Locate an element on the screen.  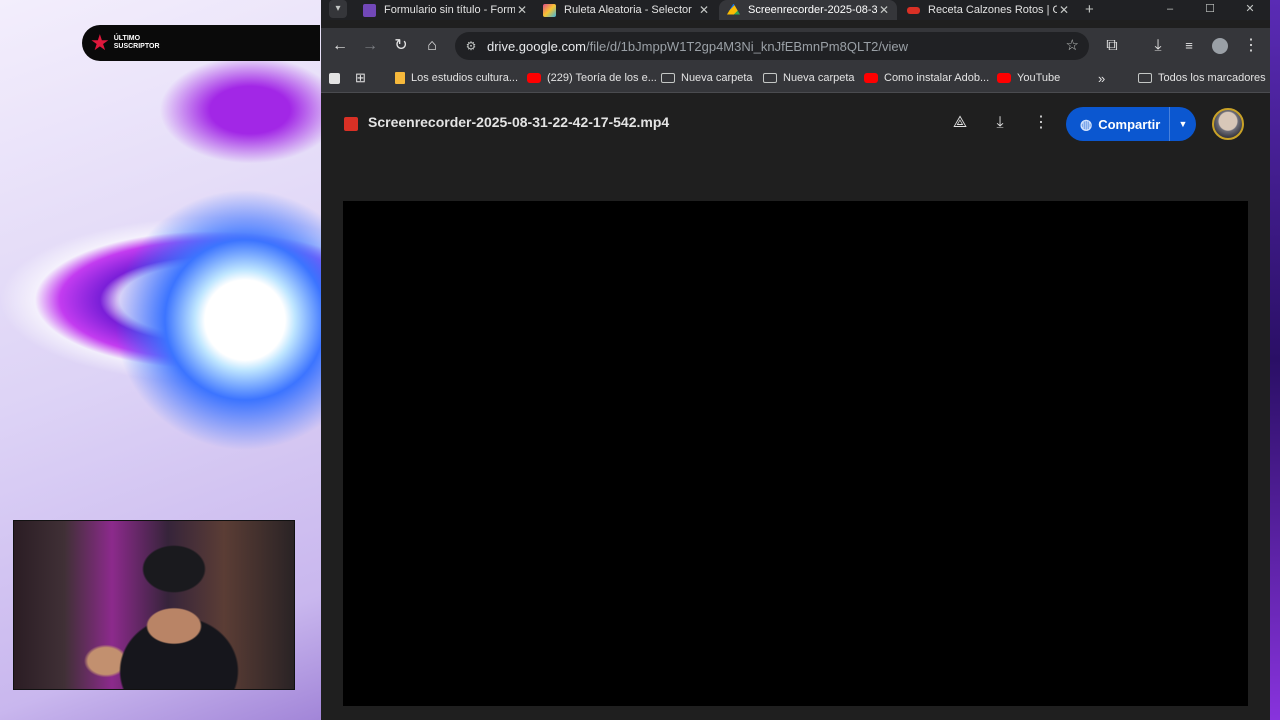
profile-icon is located at coordinates (1220, 46).